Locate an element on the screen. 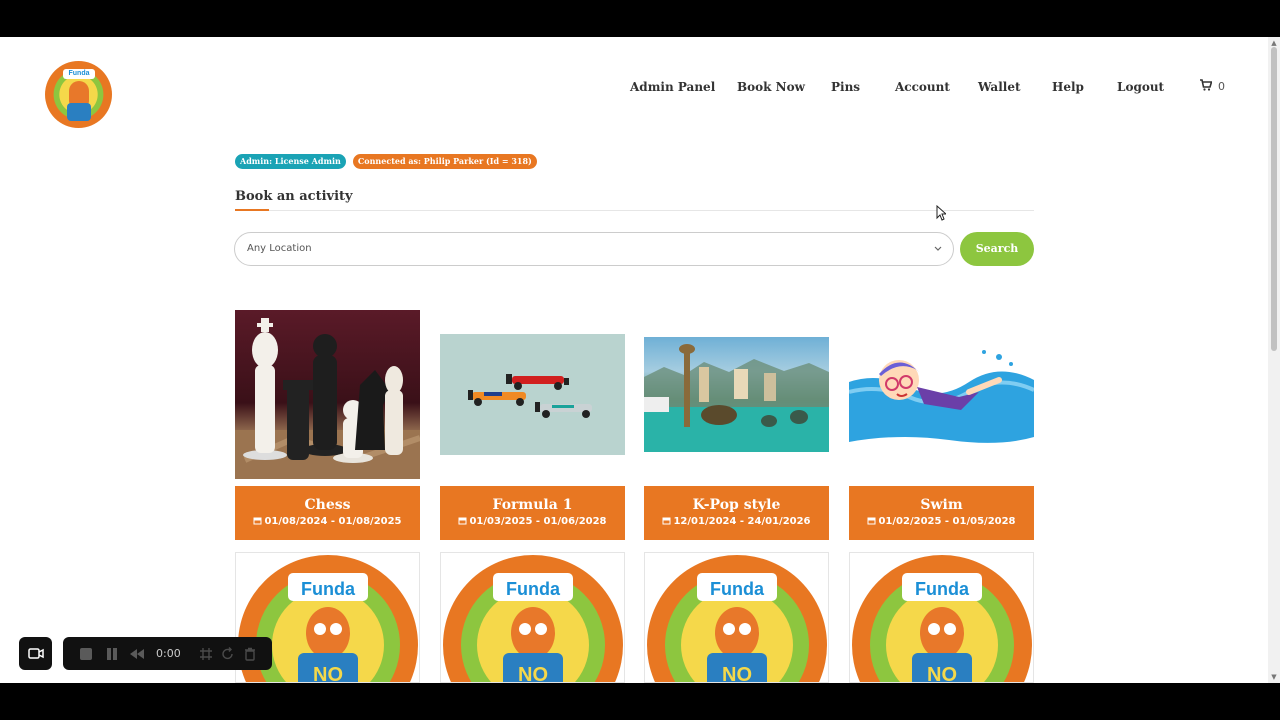 The height and width of the screenshot is (720, 1280). scroll-down-icon: ▼ is located at coordinates (1274, 677).